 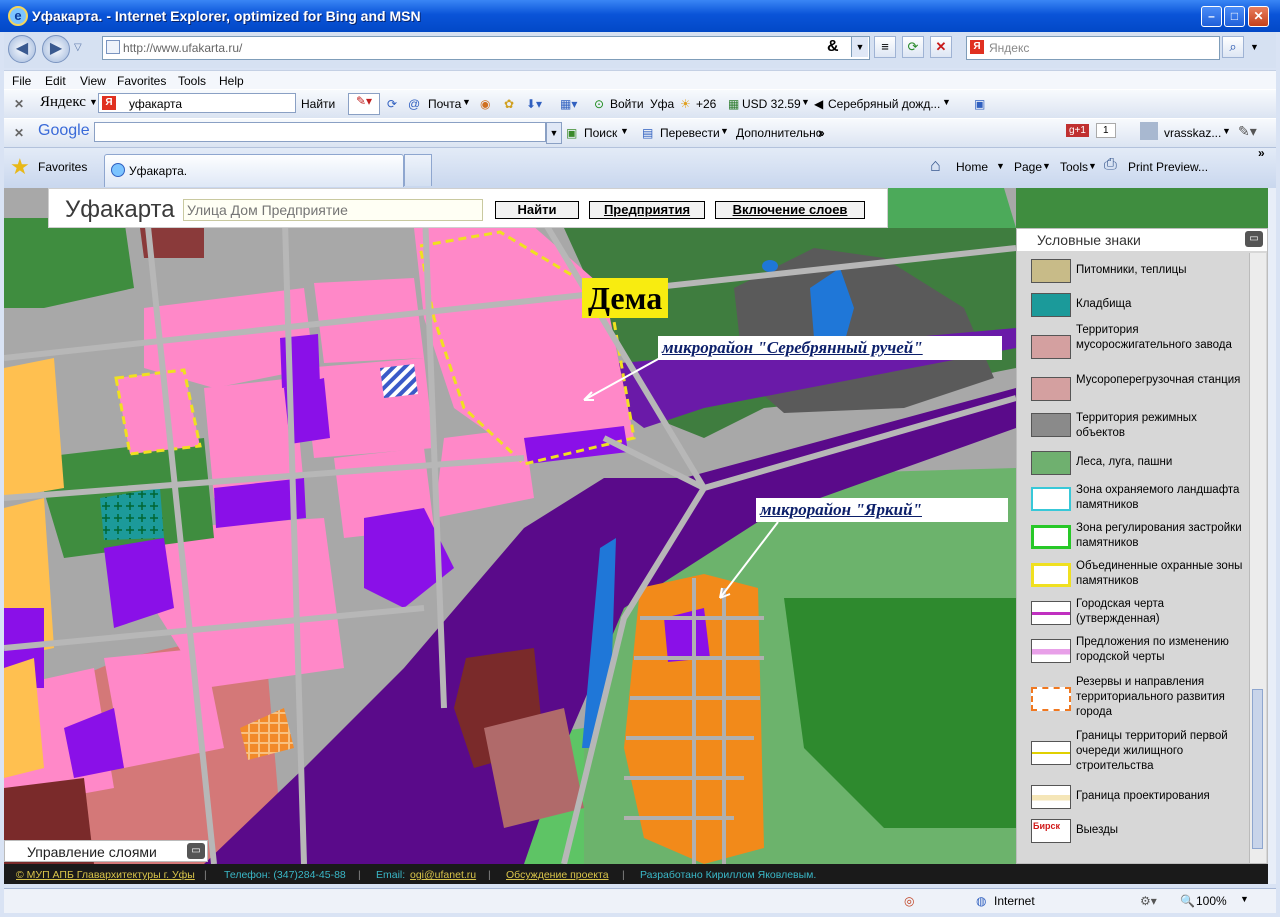 What do you see at coordinates (333, 210) in the screenshot?
I see `site-search-input` at bounding box center [333, 210].